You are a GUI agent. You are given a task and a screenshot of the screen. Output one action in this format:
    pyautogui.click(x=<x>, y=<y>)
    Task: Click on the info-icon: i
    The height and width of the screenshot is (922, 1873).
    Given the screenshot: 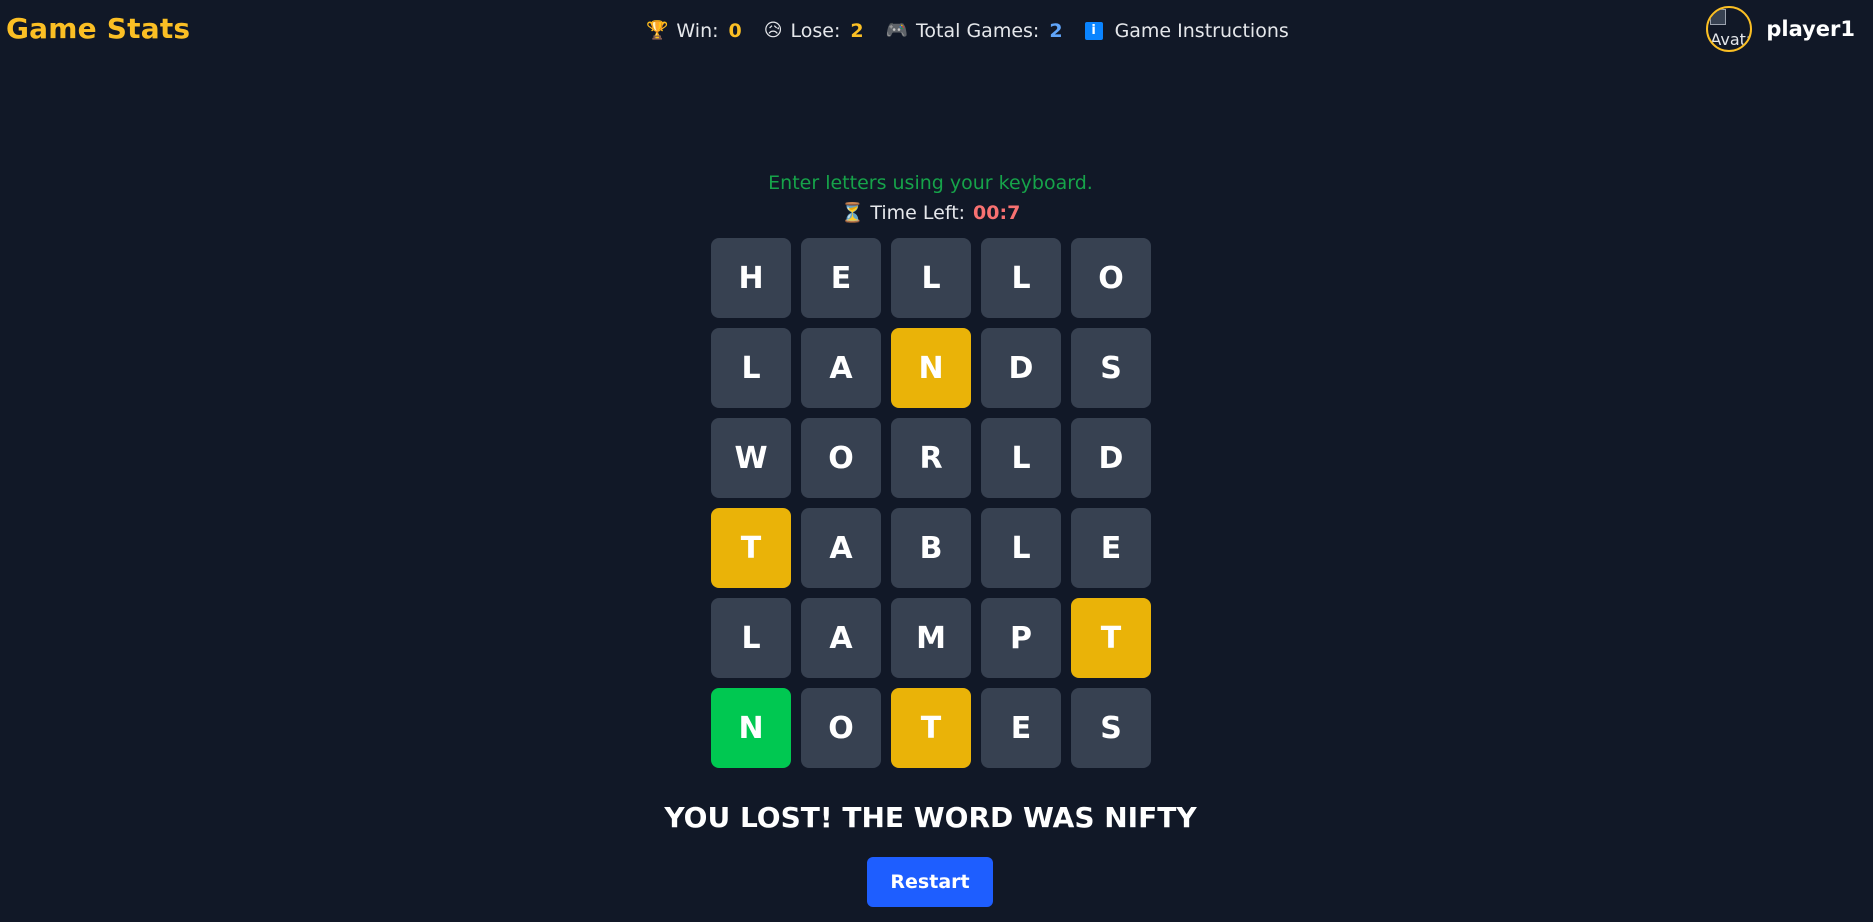 What is the action you would take?
    pyautogui.click(x=1093, y=31)
    